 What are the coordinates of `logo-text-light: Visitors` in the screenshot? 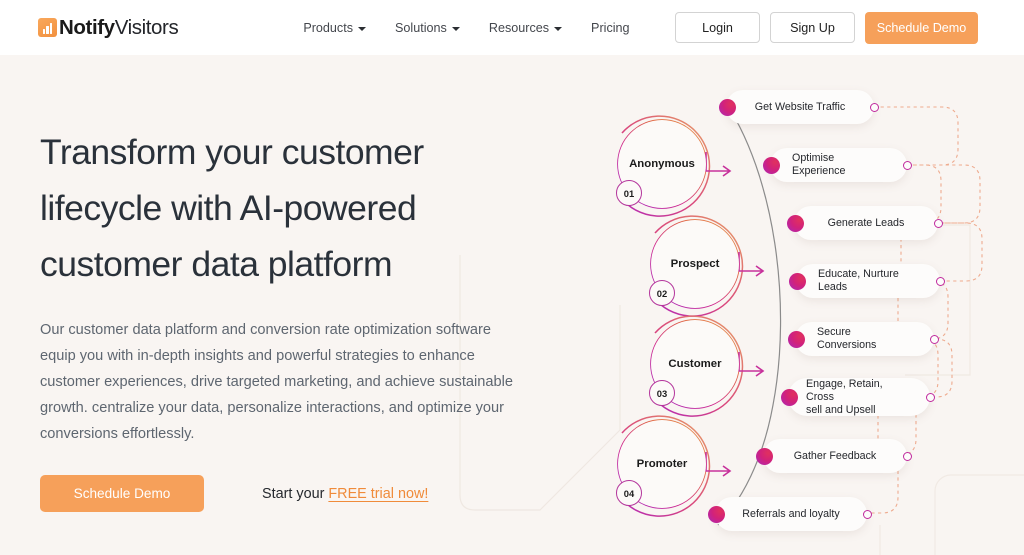 It's located at (146, 27).